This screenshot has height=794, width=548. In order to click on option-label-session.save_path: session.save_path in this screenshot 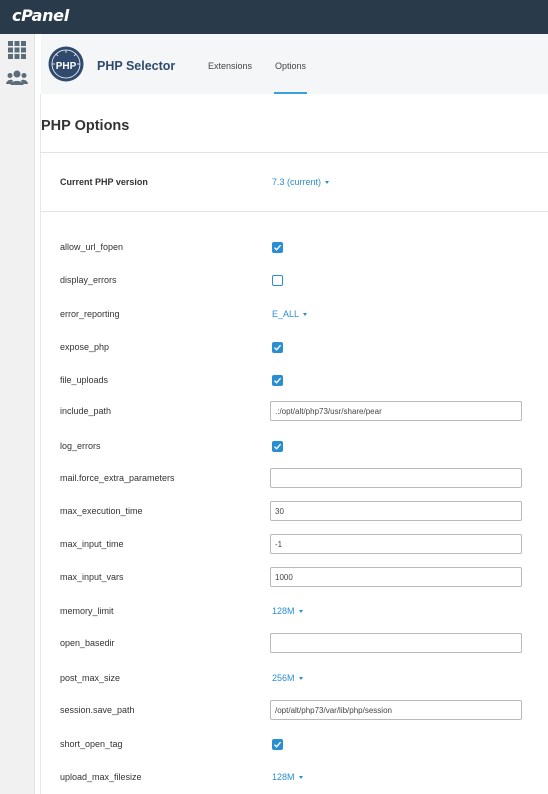, I will do `click(97, 710)`.